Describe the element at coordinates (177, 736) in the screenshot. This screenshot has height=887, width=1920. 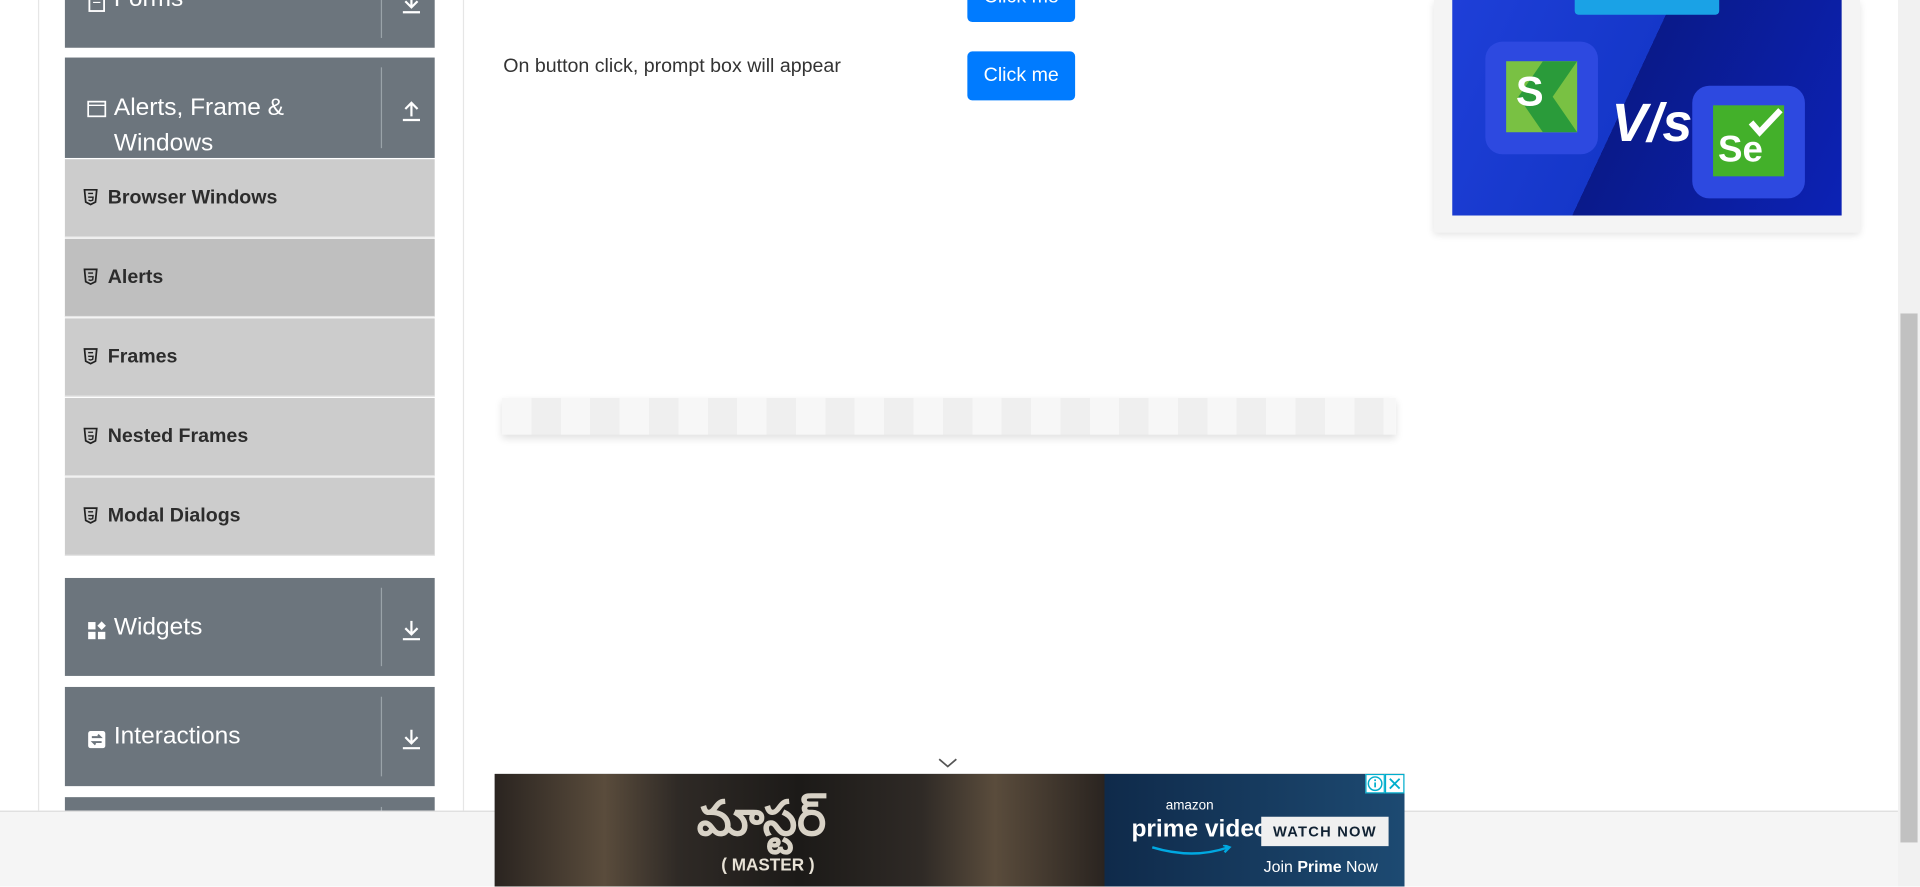
I see `sidebar-group-label: Interactions` at that location.